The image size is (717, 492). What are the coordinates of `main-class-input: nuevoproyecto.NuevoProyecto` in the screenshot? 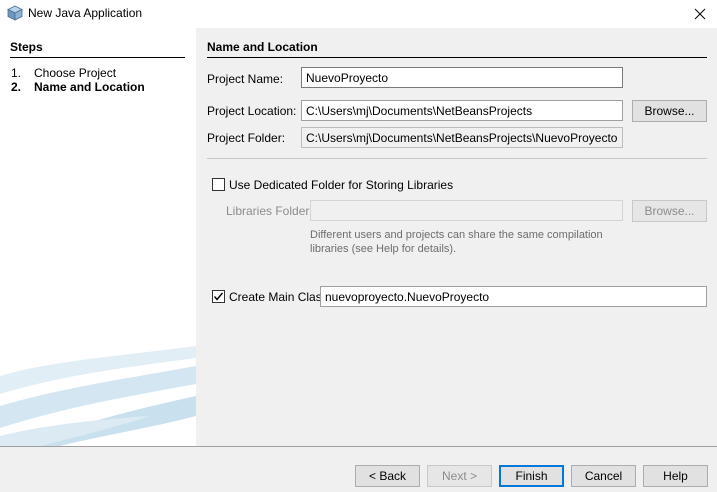 It's located at (513, 296).